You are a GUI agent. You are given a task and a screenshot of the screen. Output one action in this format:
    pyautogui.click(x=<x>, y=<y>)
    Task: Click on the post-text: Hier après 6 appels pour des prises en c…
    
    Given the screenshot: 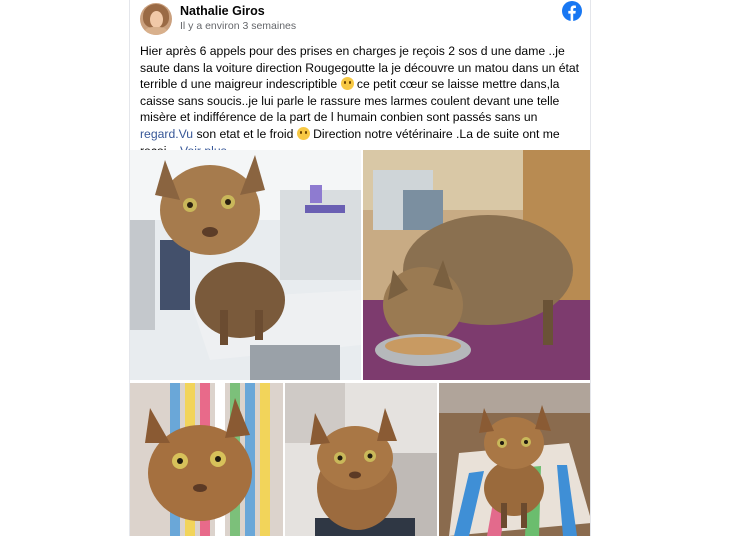 What is the action you would take?
    pyautogui.click(x=363, y=101)
    